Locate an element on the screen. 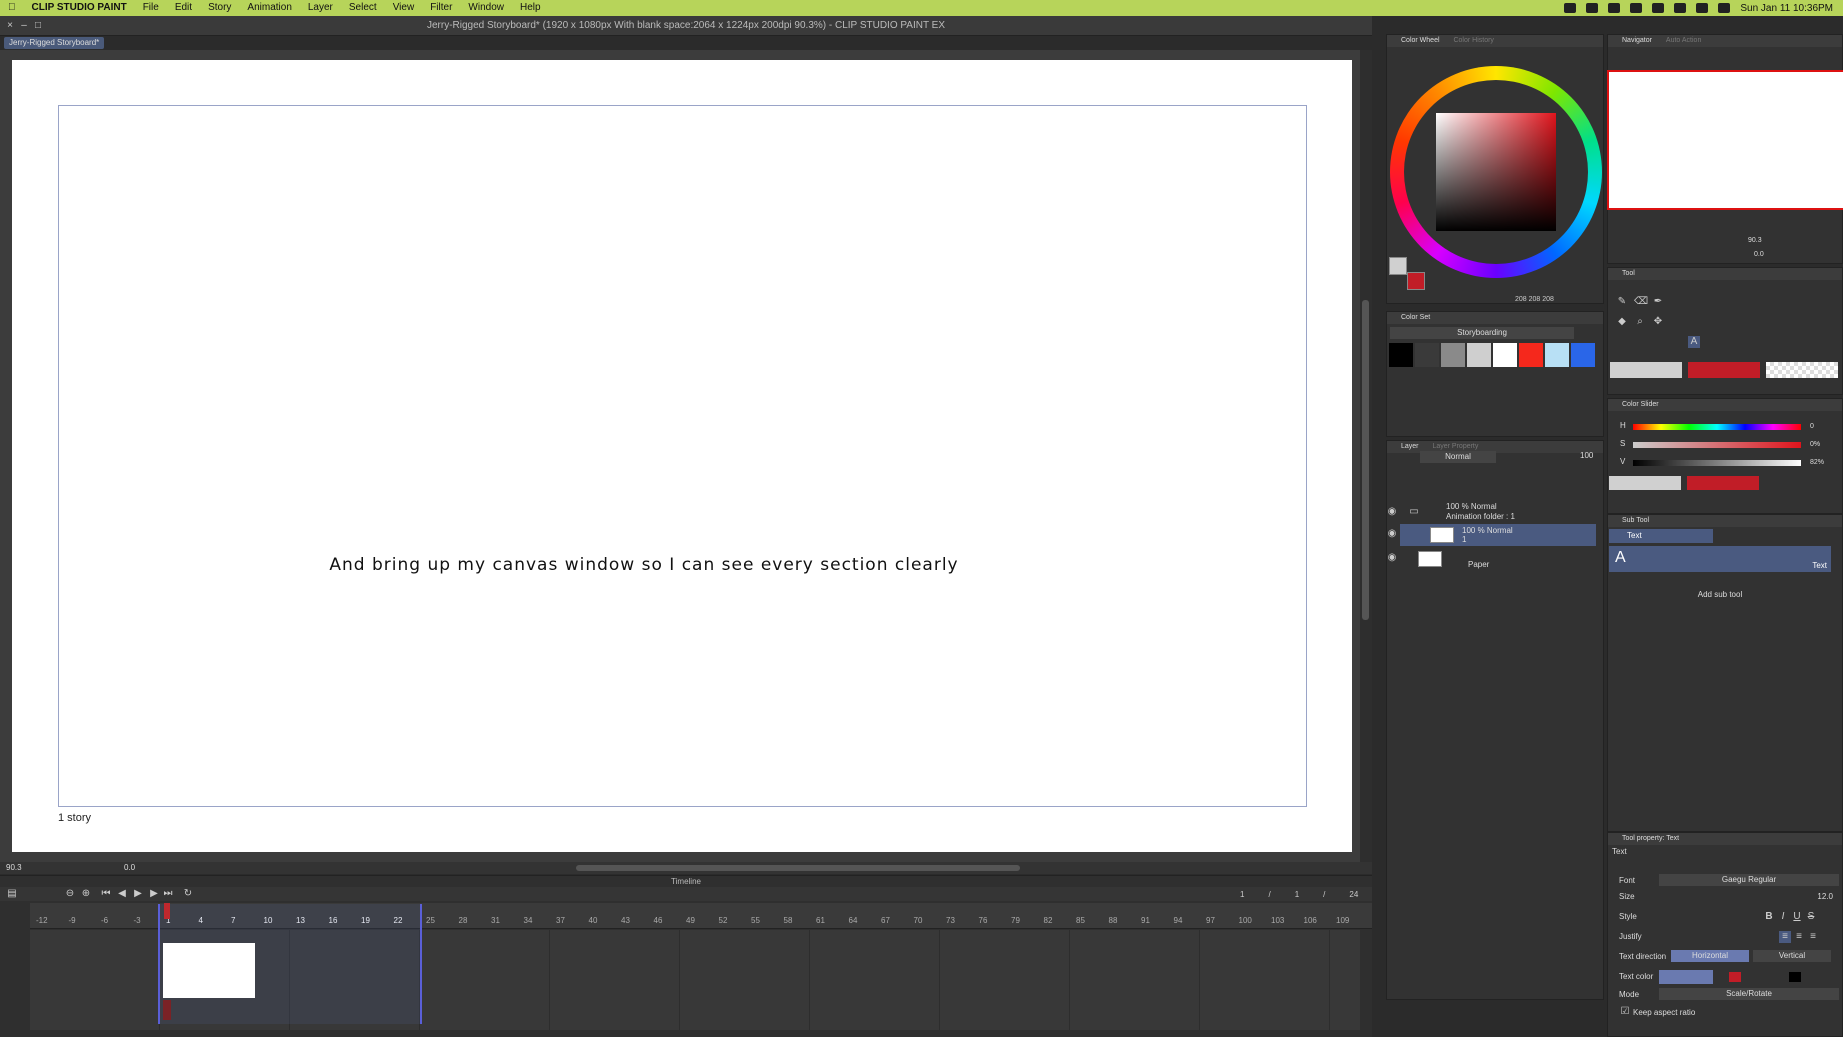 This screenshot has height=1037, width=1843. menu-file: File is located at coordinates (151, 8).